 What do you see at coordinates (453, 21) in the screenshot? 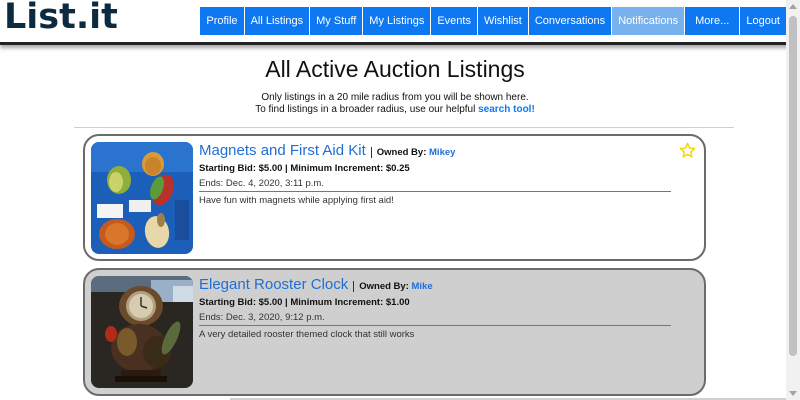
I see `nav-events: Events` at bounding box center [453, 21].